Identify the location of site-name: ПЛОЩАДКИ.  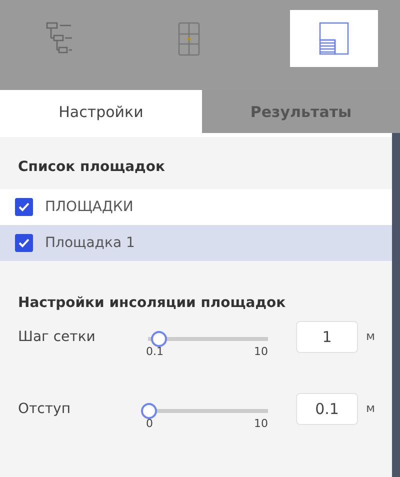
(89, 207).